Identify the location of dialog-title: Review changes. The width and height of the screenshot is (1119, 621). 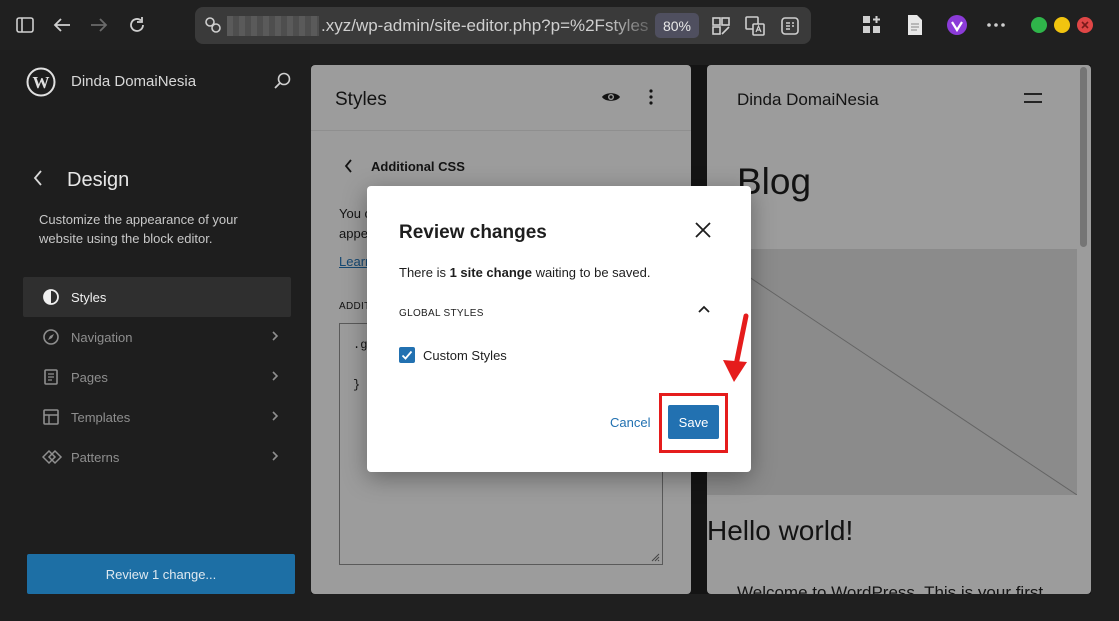
(473, 232).